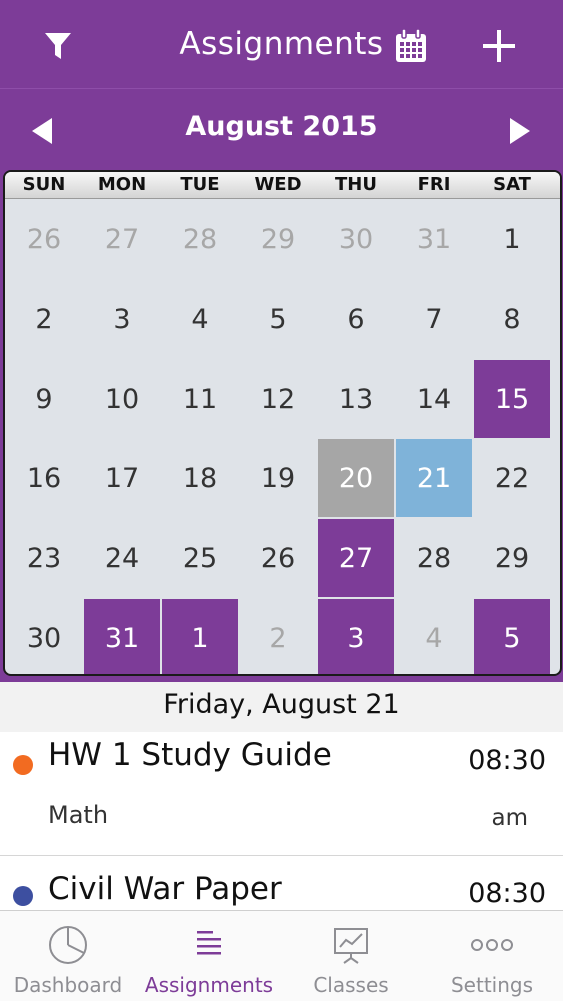 Image resolution: width=563 pixels, height=1001 pixels. Describe the element at coordinates (122, 399) in the screenshot. I see `calendar-day: 10` at that location.